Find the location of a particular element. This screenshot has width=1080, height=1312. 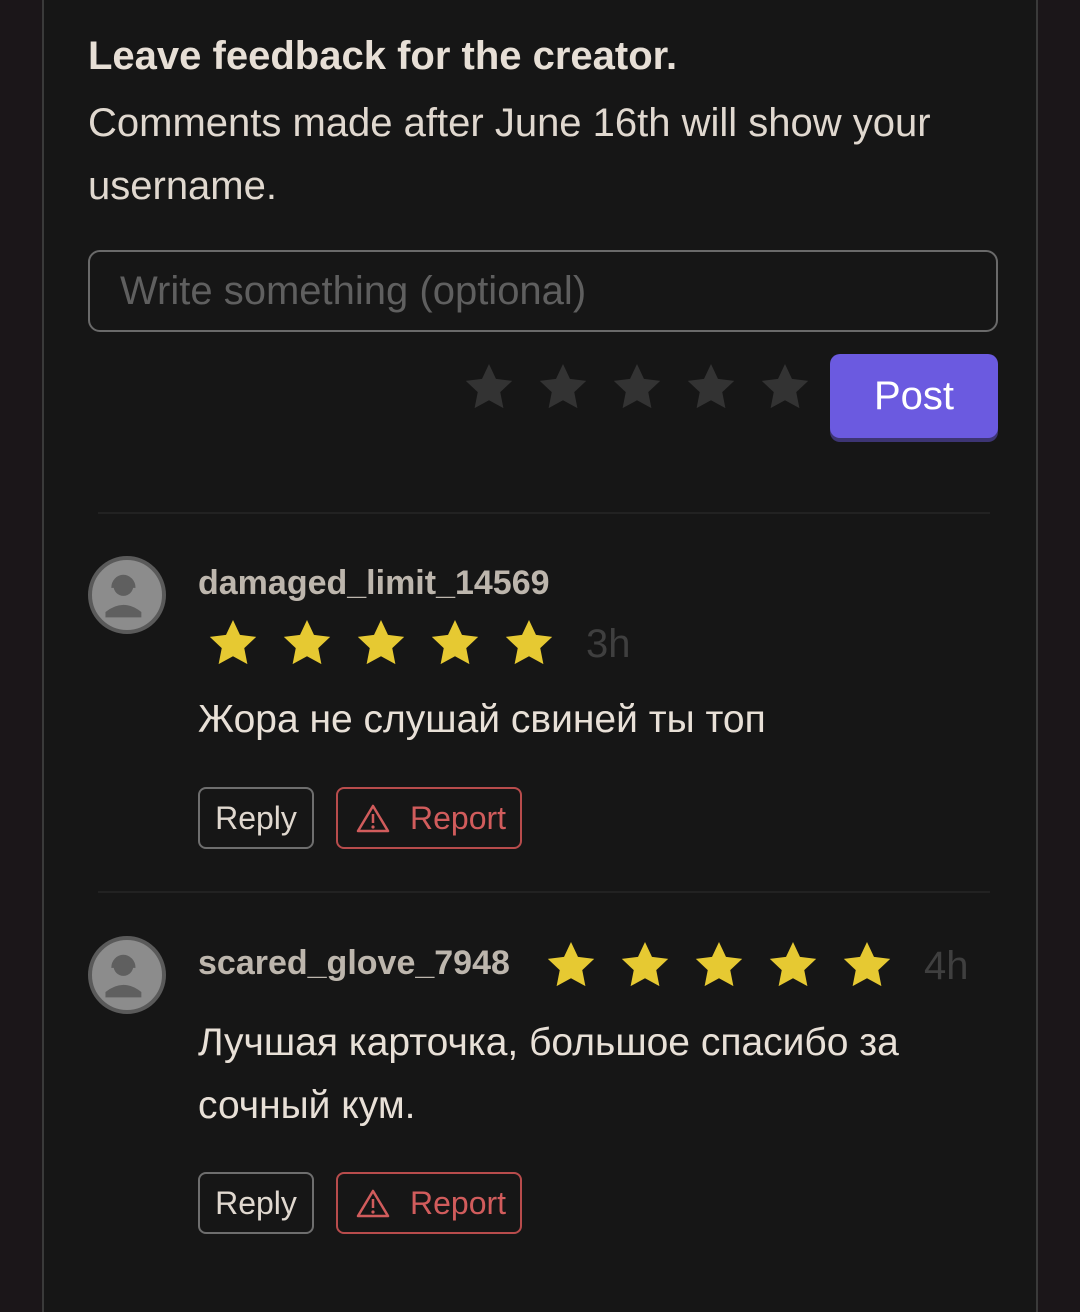

comment-username: scared_glove_7948 is located at coordinates (354, 963).